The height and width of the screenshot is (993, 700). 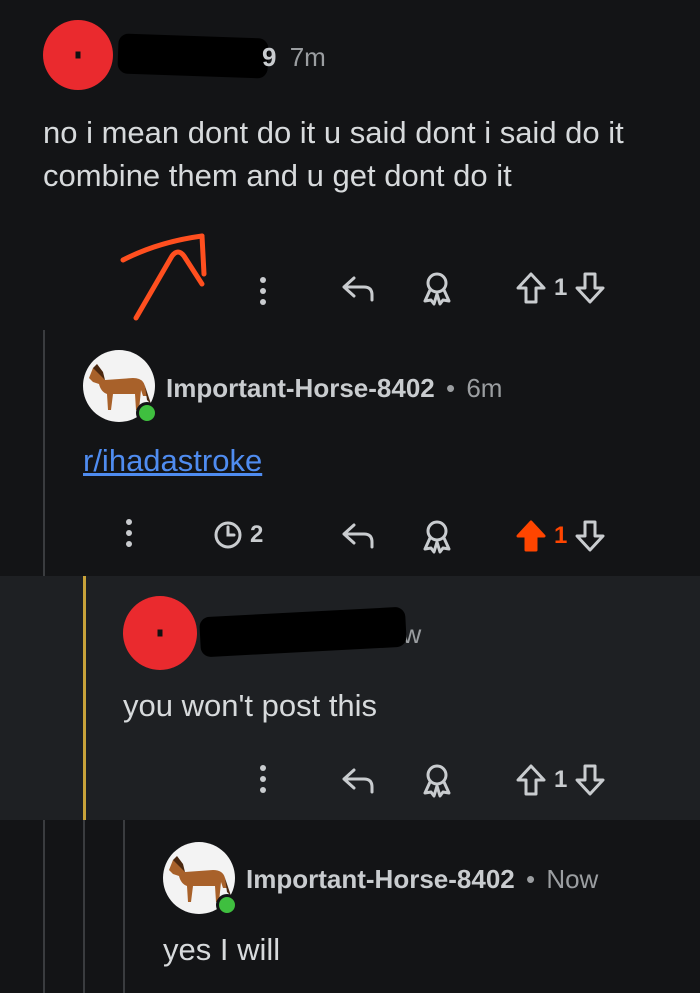 I want to click on comment-meta-tail: 9 7m, so click(x=294, y=57).